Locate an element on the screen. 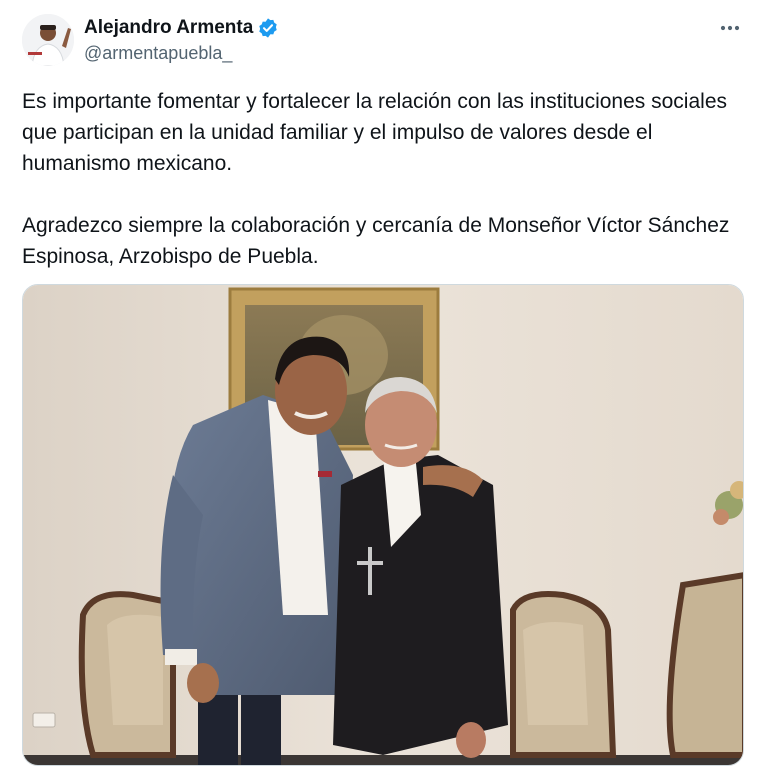 The image size is (765, 770). author-avatar is located at coordinates (48, 40).